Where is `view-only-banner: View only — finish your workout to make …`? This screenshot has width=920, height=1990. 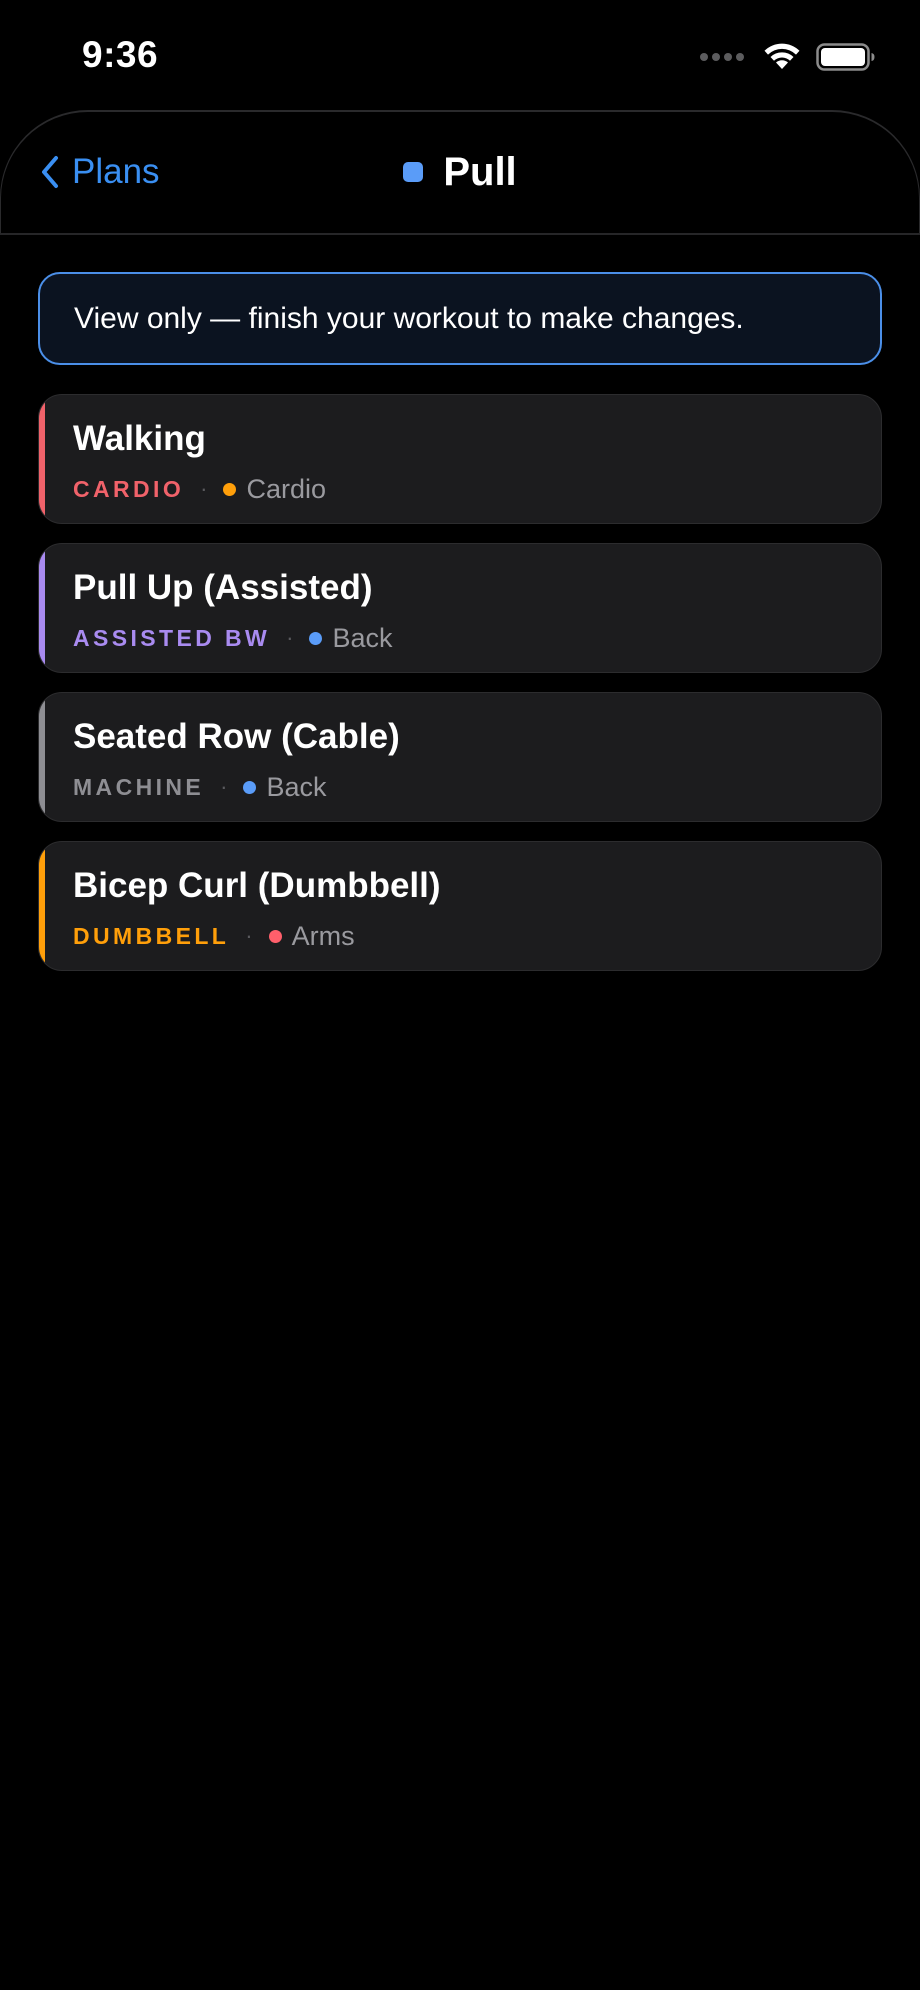 view-only-banner: View only — finish your workout to make … is located at coordinates (460, 318).